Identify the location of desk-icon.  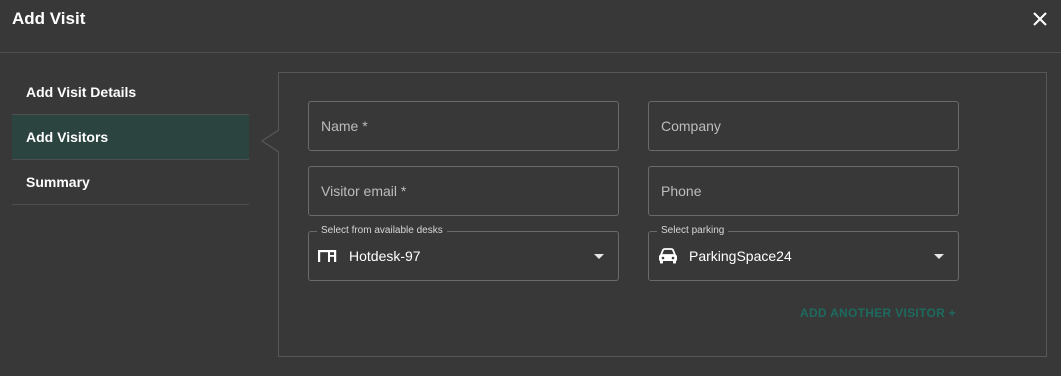
(327, 256).